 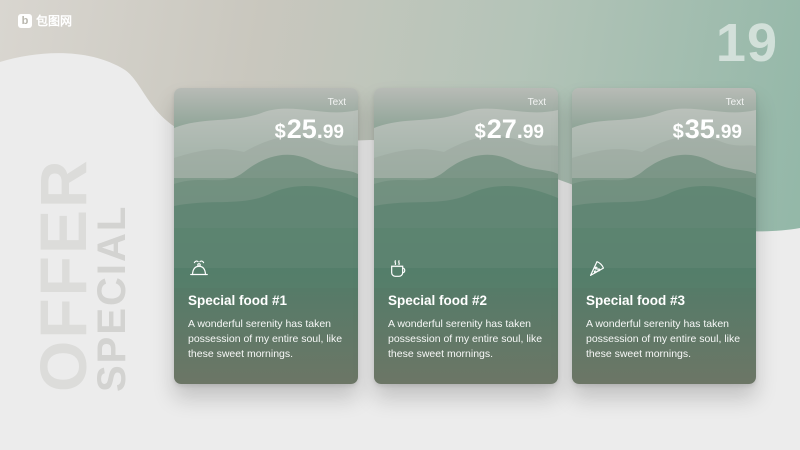 I want to click on vertical-title: SPECIAL OFFER, so click(x=80, y=275).